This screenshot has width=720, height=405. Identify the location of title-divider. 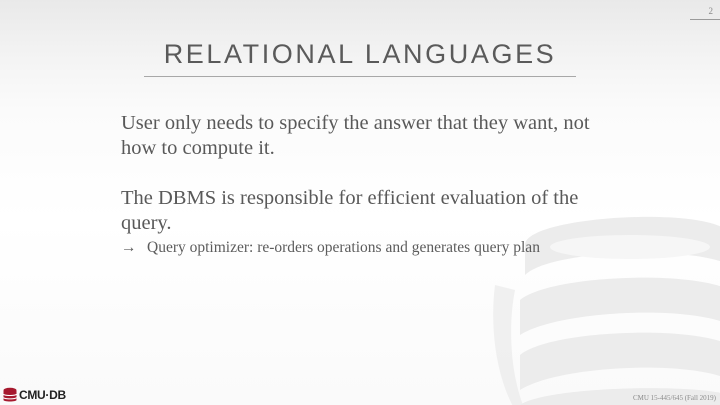
(360, 76).